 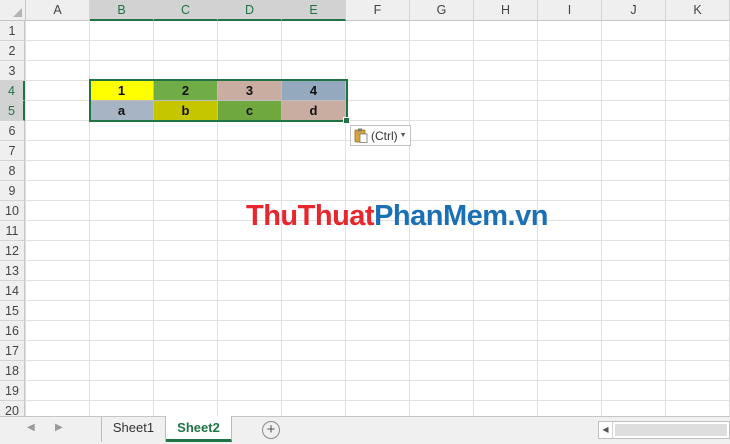 I want to click on row-header-15: 15, so click(x=12, y=311).